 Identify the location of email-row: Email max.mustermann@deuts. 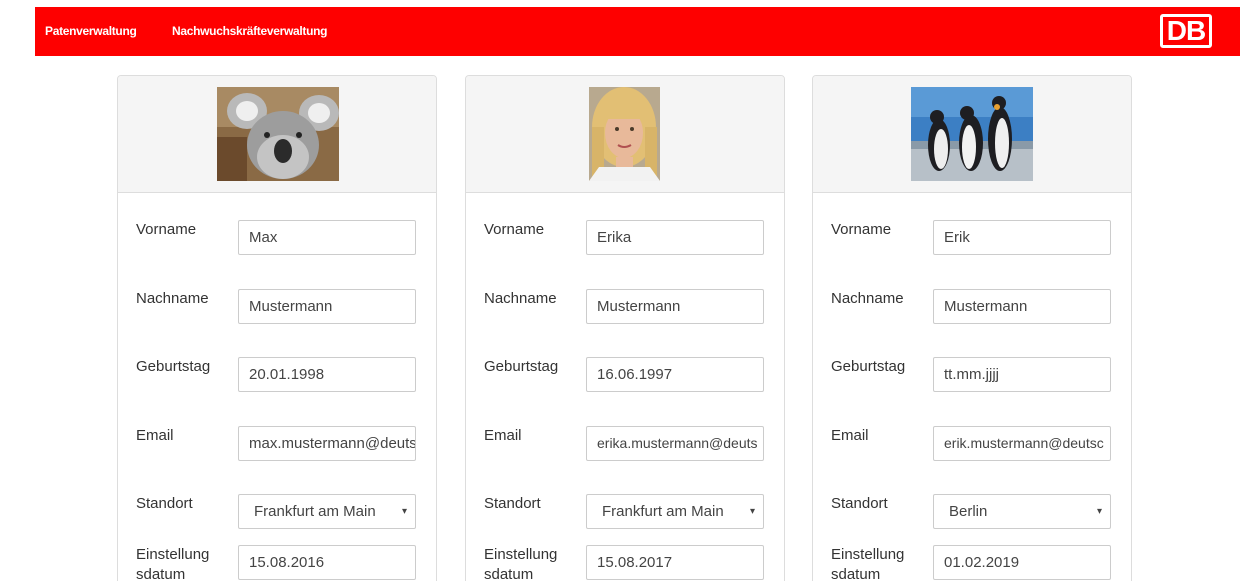
(276, 446).